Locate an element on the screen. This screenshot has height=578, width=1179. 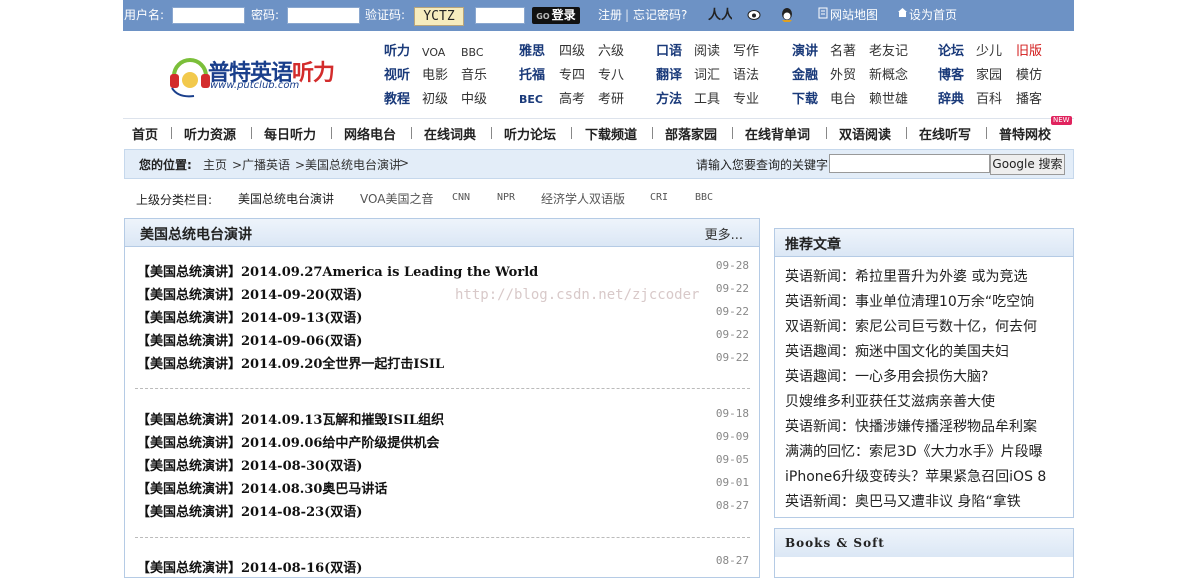
article-link: 【美国总统演讲】2014.08.30奥巴马讲话 is located at coordinates (262, 487).